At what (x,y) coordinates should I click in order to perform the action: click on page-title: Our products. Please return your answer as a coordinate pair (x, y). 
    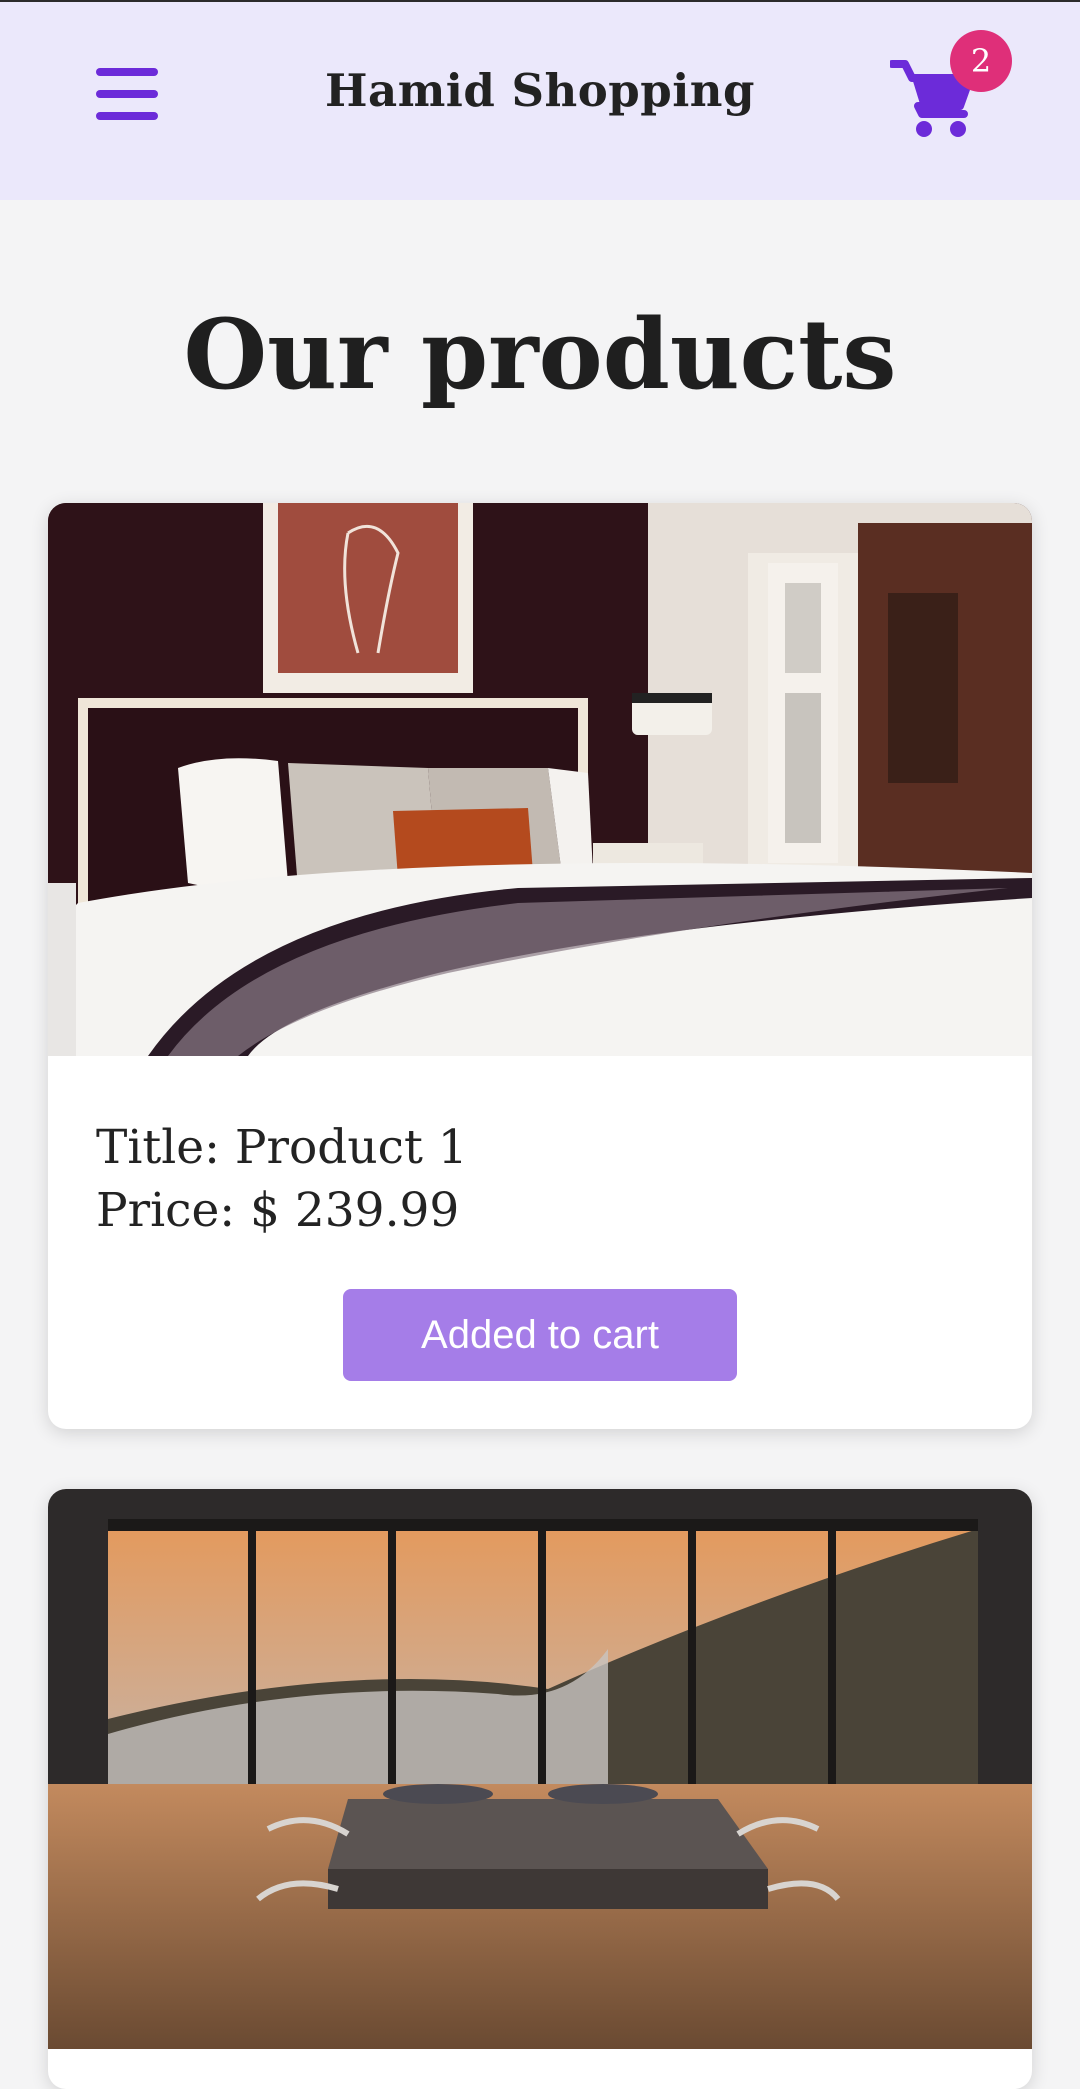
    Looking at the image, I should click on (540, 354).